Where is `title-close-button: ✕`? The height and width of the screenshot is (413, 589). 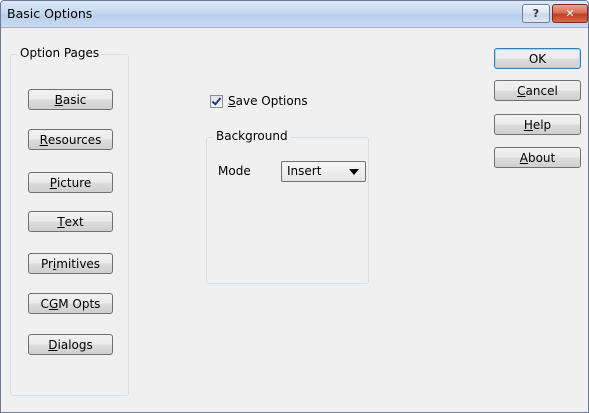
title-close-button: ✕ is located at coordinates (570, 13).